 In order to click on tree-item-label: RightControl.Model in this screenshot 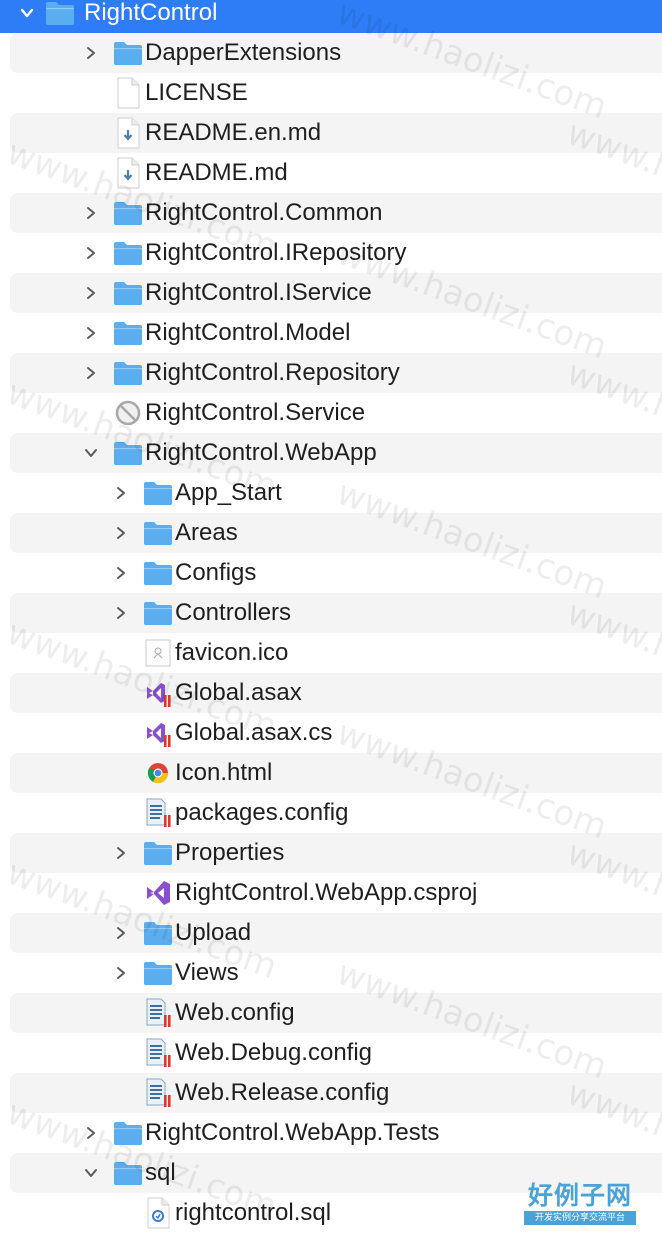, I will do `click(248, 332)`.